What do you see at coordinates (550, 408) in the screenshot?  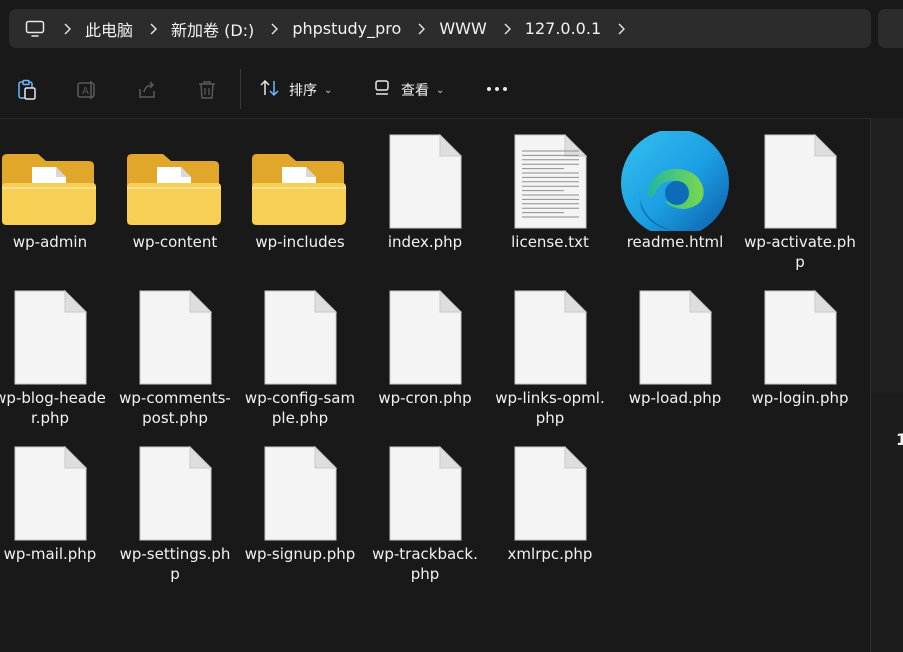 I see `file-name: wp-links-opml.php` at bounding box center [550, 408].